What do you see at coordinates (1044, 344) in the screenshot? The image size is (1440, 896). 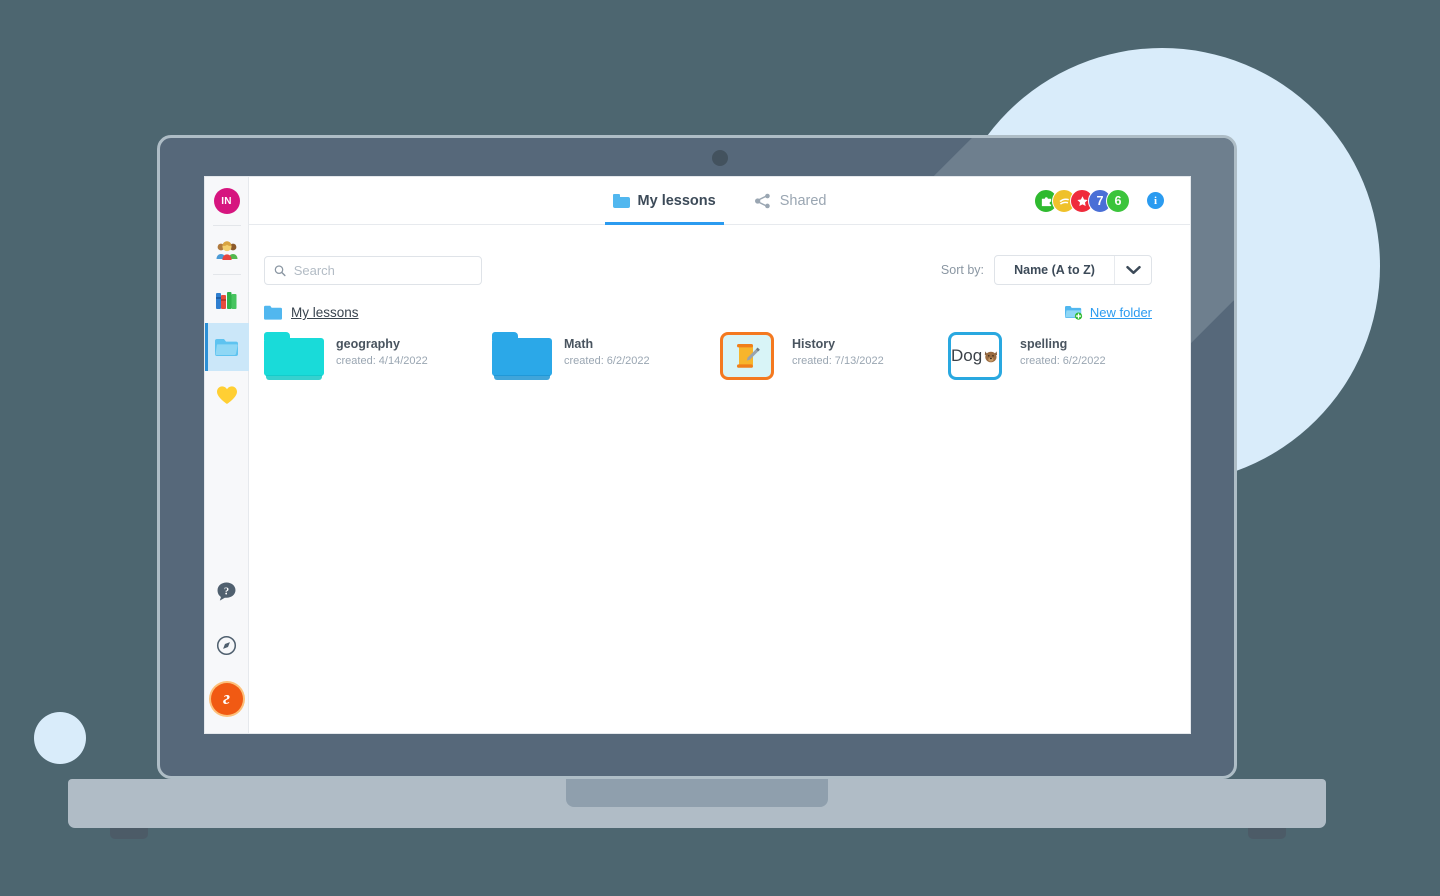 I see `item-name: spelling` at bounding box center [1044, 344].